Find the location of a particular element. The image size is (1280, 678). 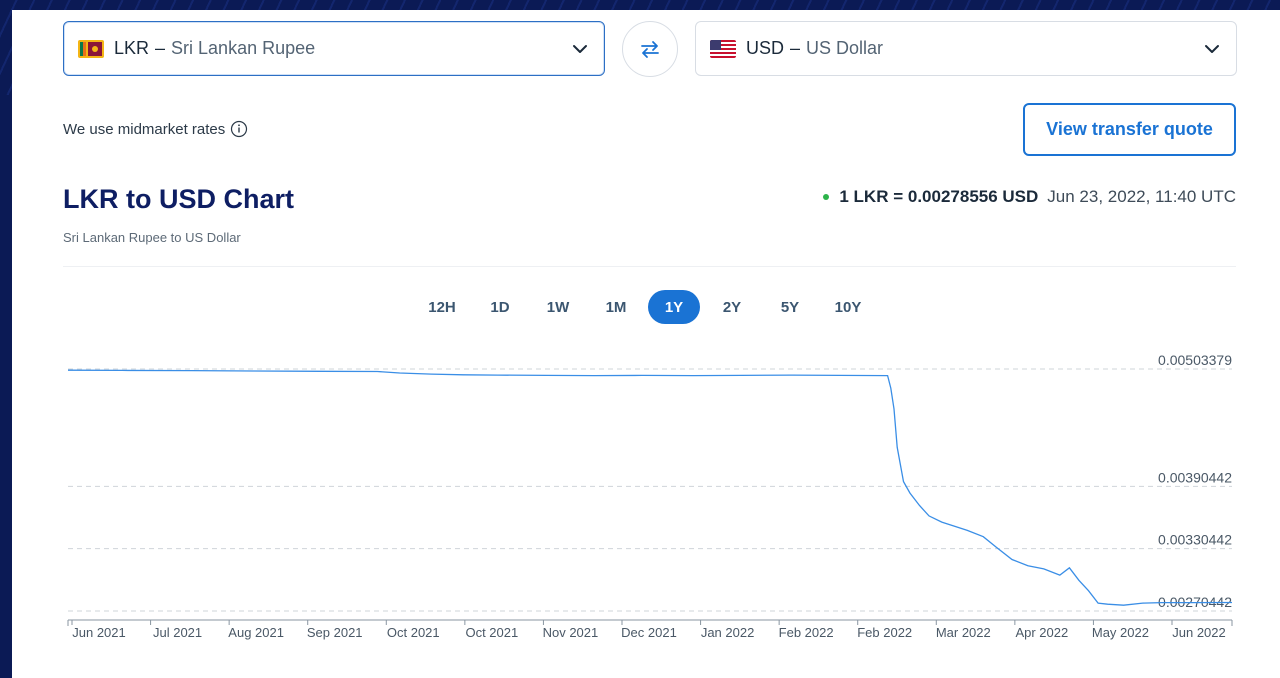

x-tick-label: Jul 2021 is located at coordinates (177, 632).